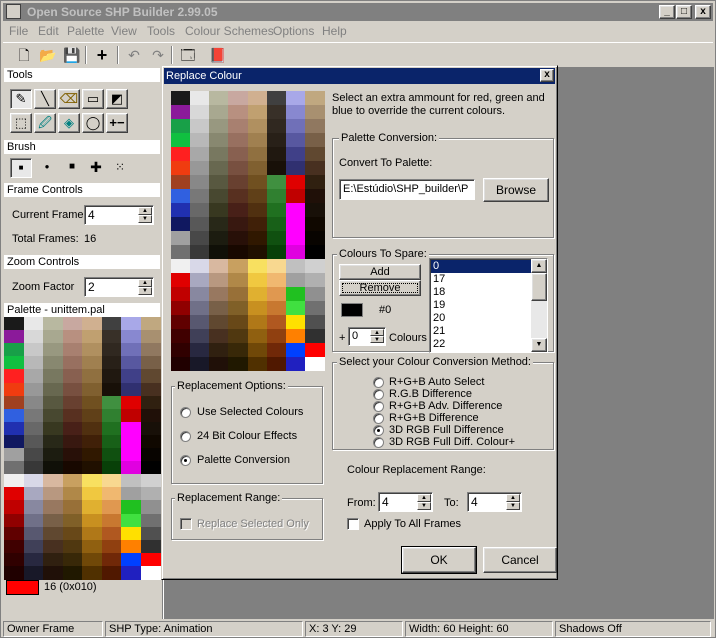  I want to click on add-button: Add, so click(380, 272).